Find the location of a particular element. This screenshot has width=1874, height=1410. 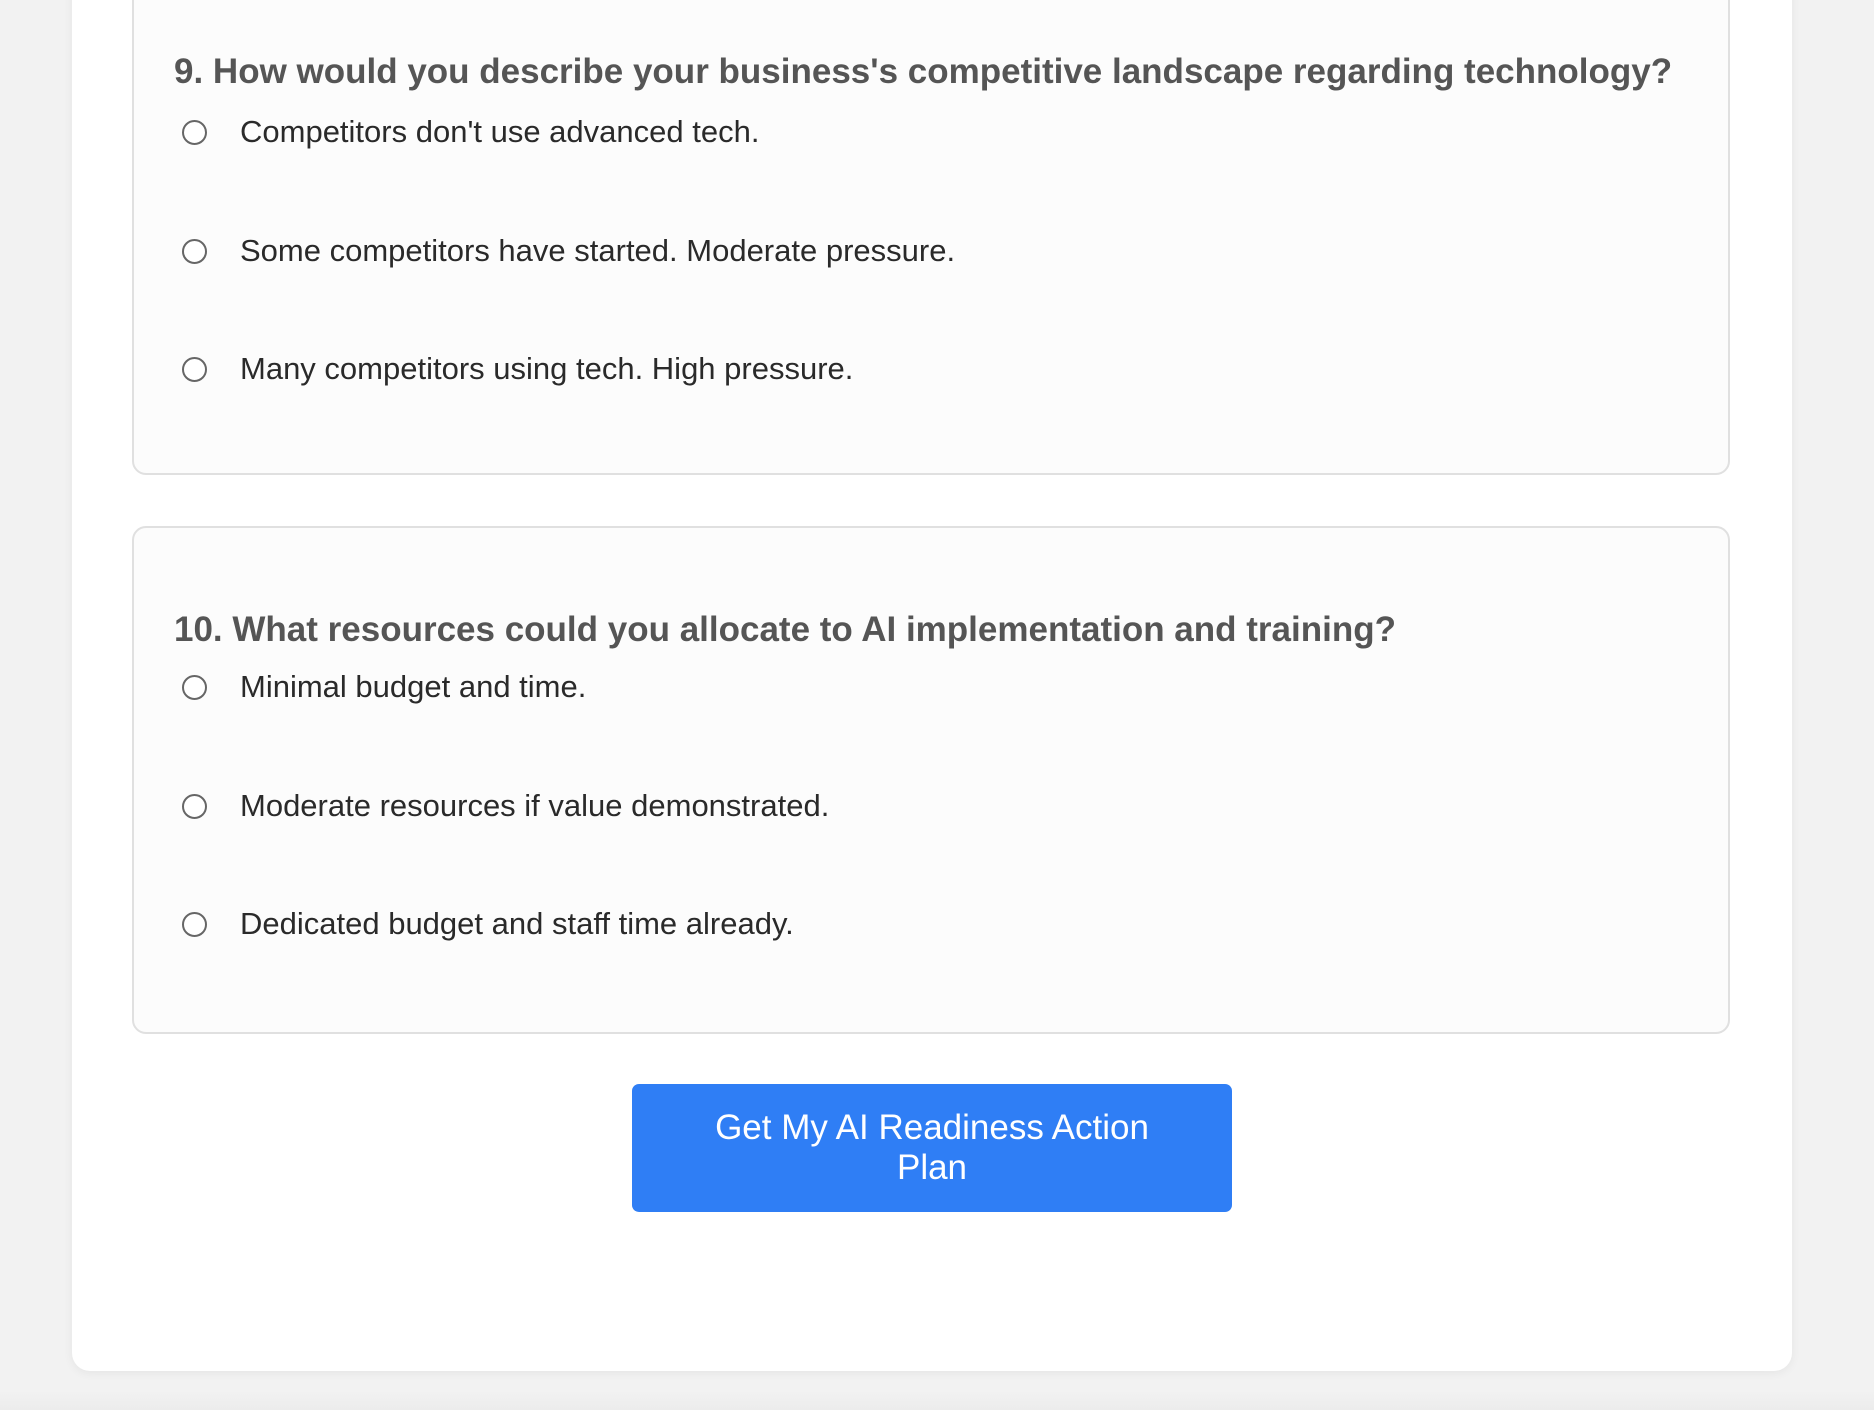

question-10-option-3: Dedicated budget and staff time already. is located at coordinates (488, 924).